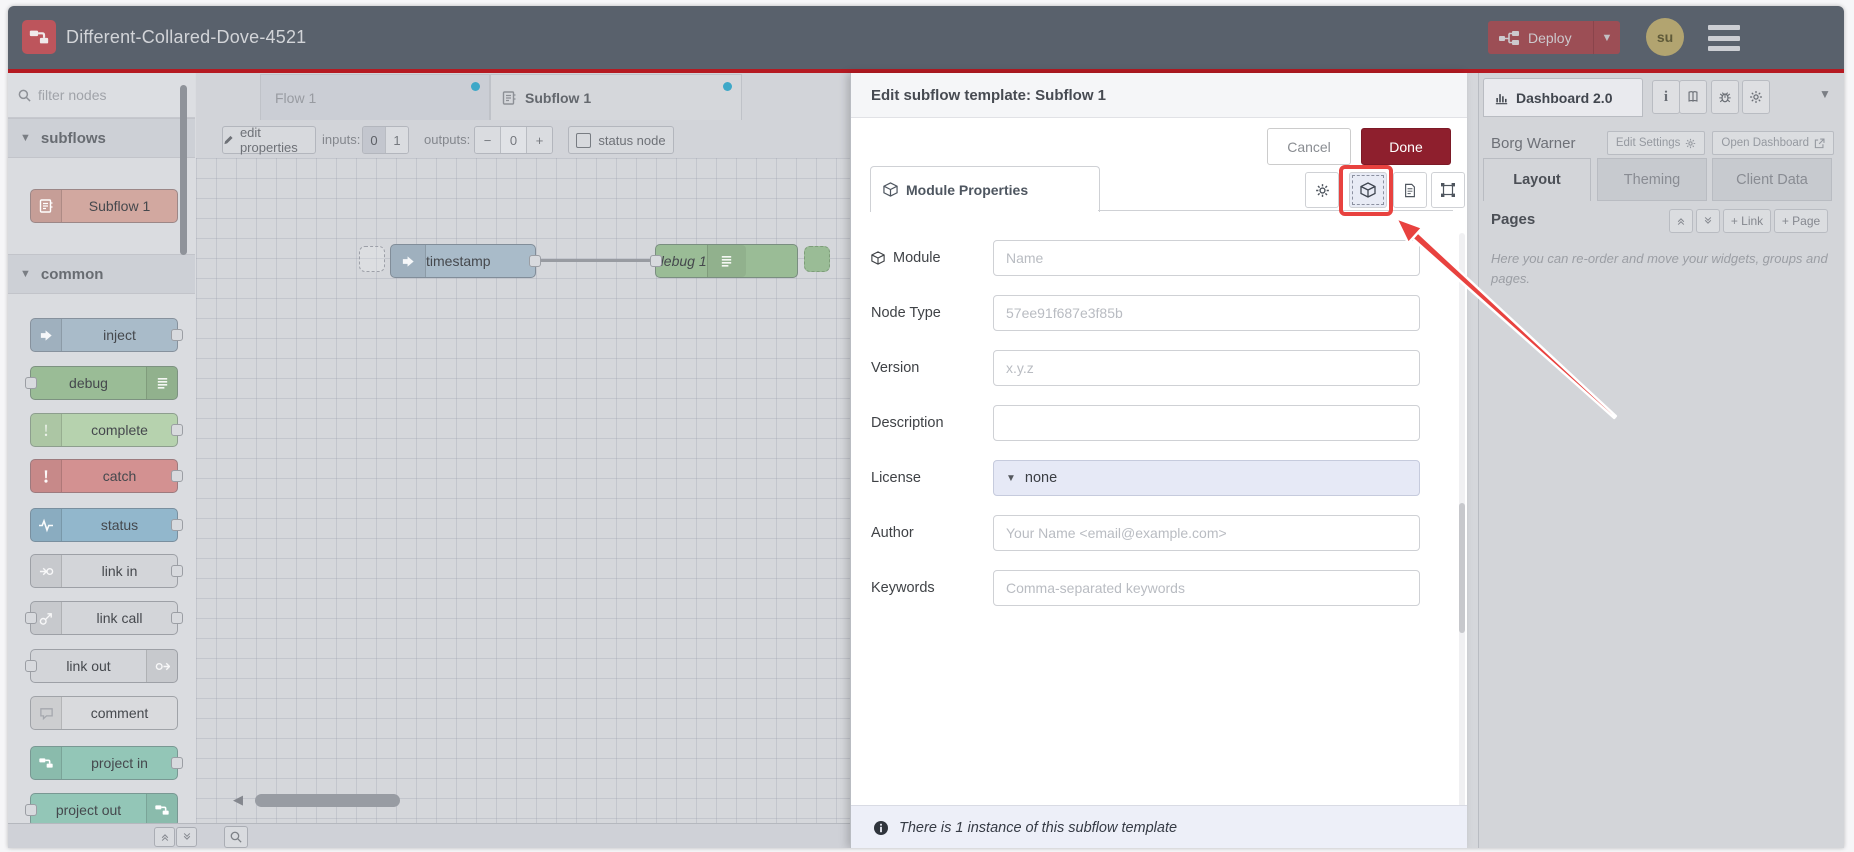 The image size is (1854, 852). Describe the element at coordinates (1607, 38) in the screenshot. I see `deploy-caret-icon: ▼` at that location.